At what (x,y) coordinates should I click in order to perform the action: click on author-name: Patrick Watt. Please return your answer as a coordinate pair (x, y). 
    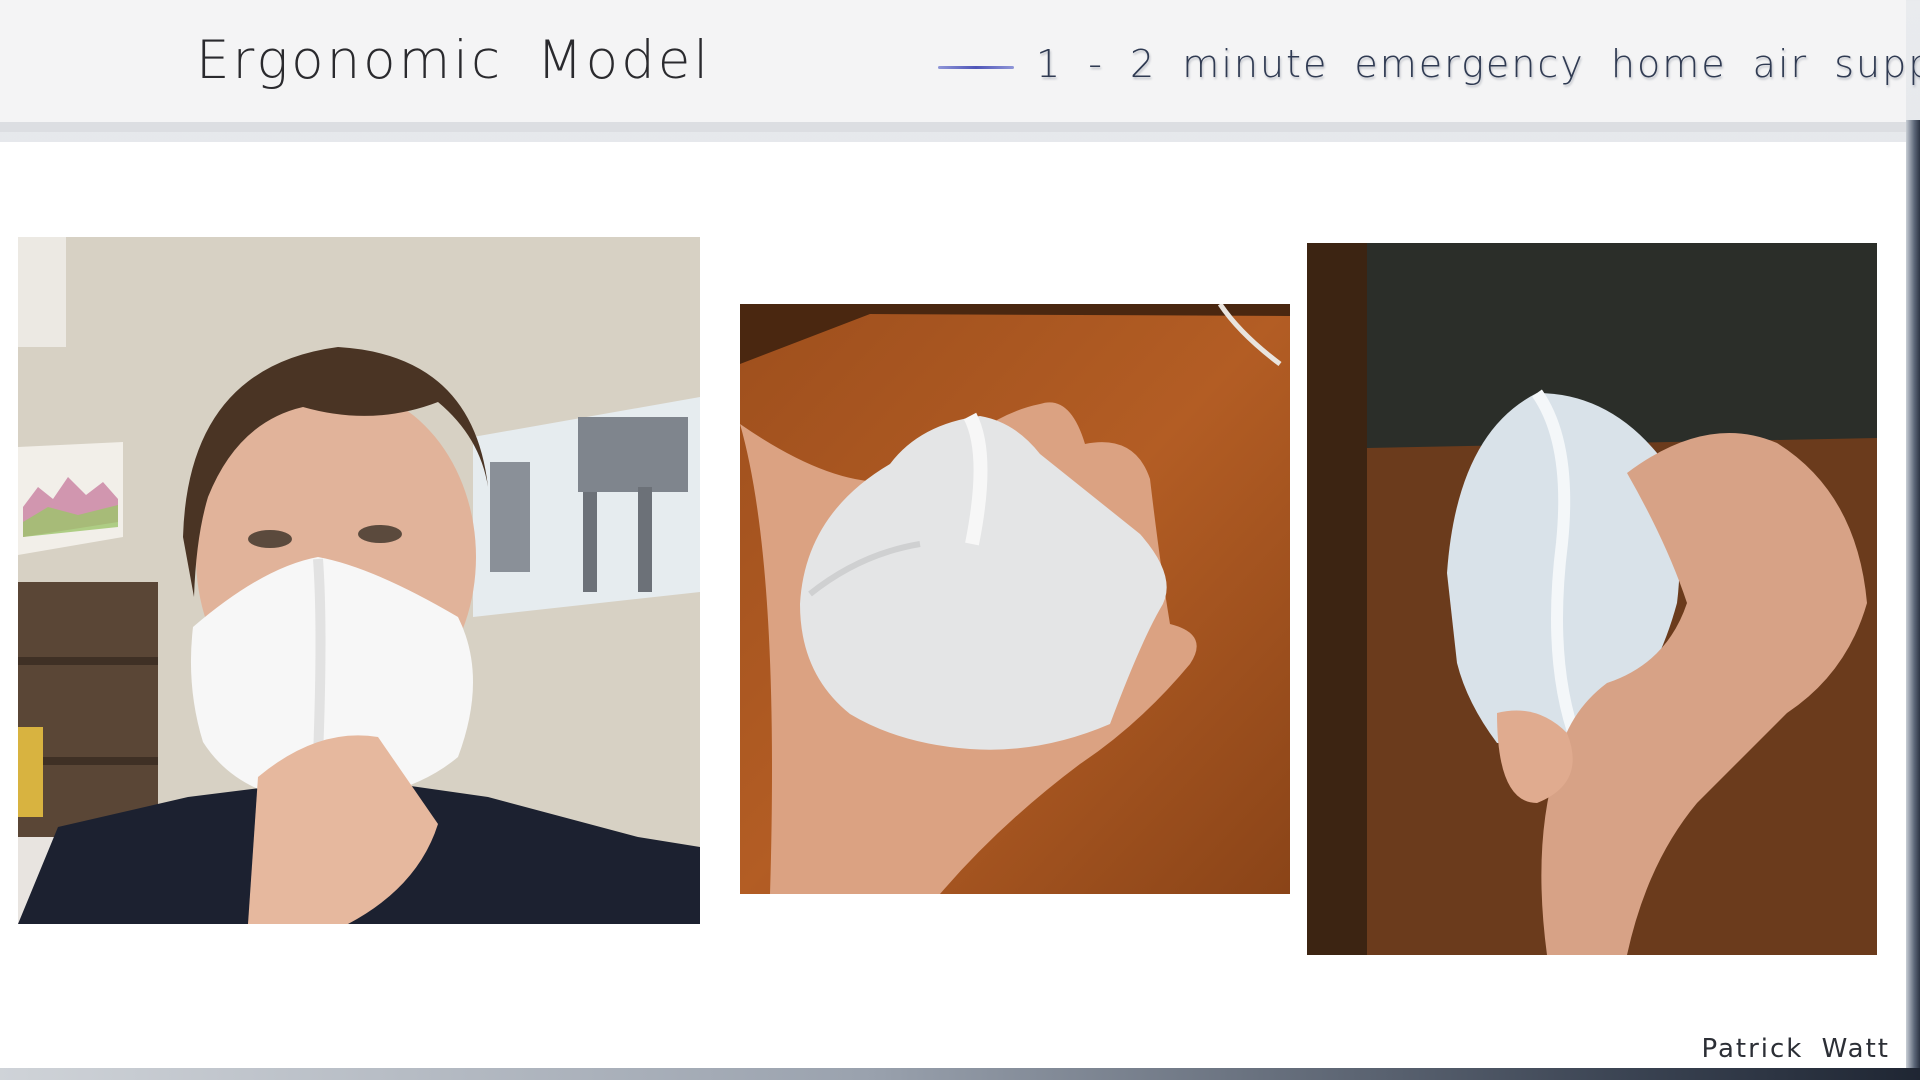
    Looking at the image, I should click on (1795, 1049).